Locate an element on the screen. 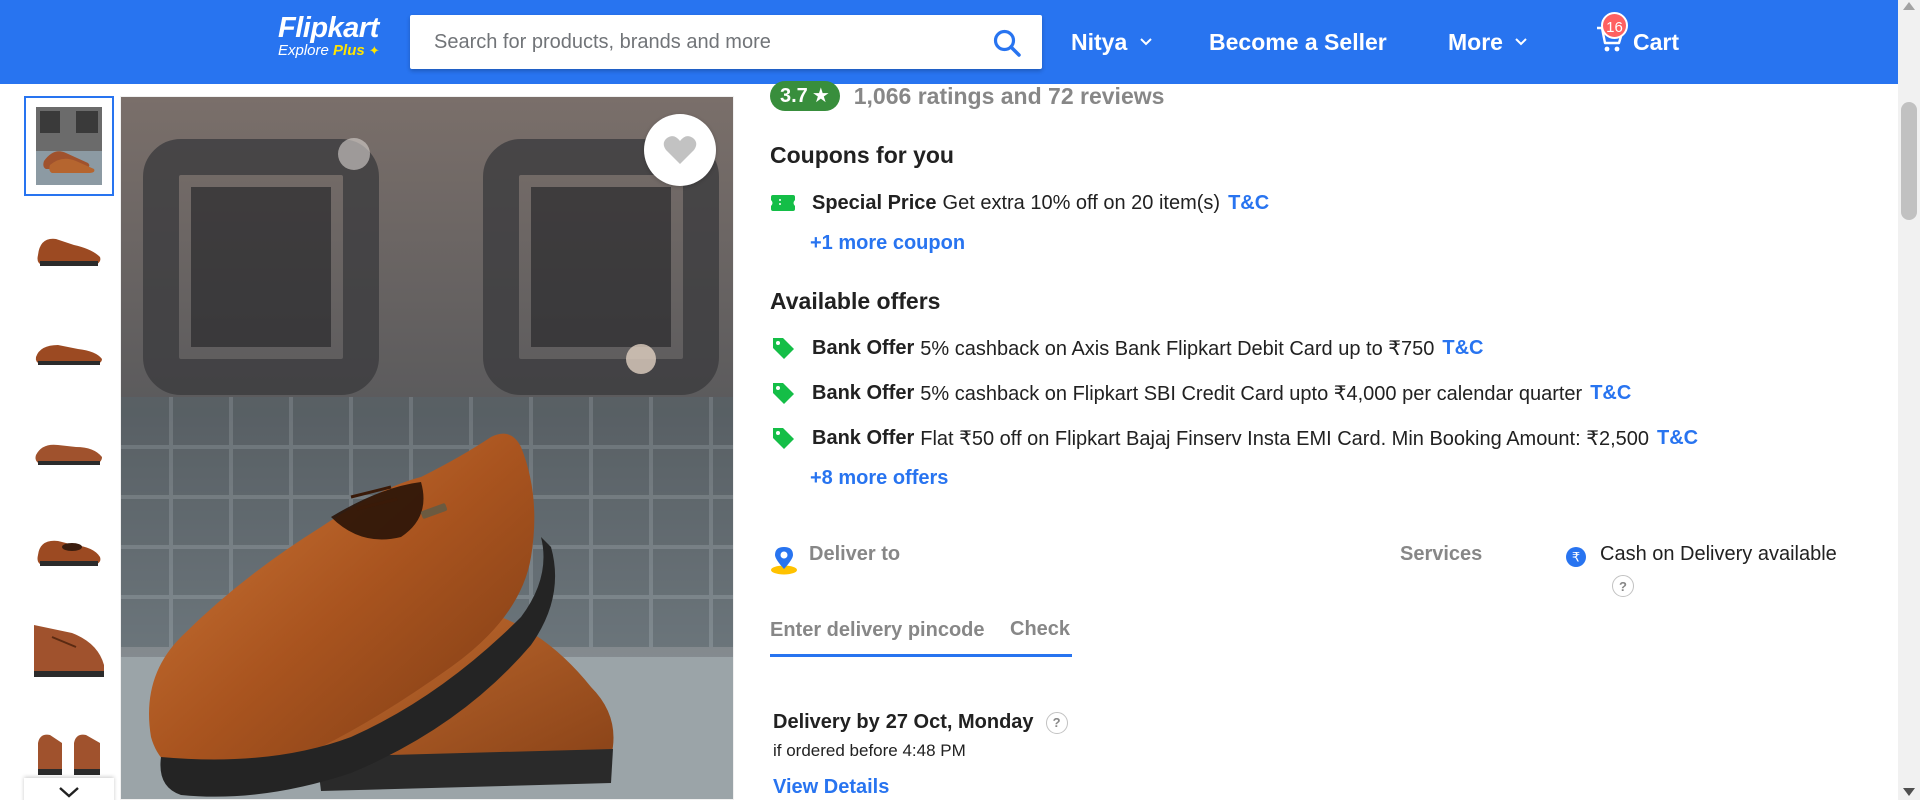 This screenshot has height=800, width=1920. rupee-coin-icon: ₹ is located at coordinates (1576, 557).